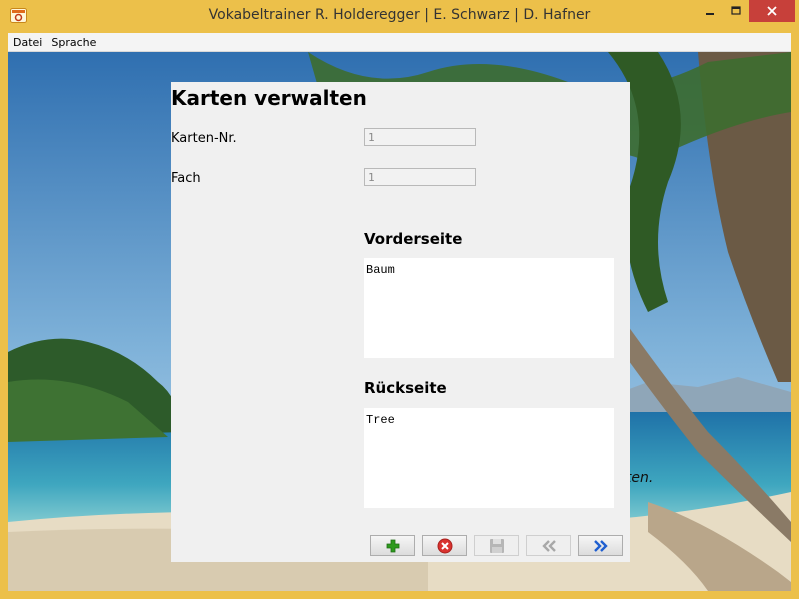  I want to click on minimize-button, so click(710, 11).